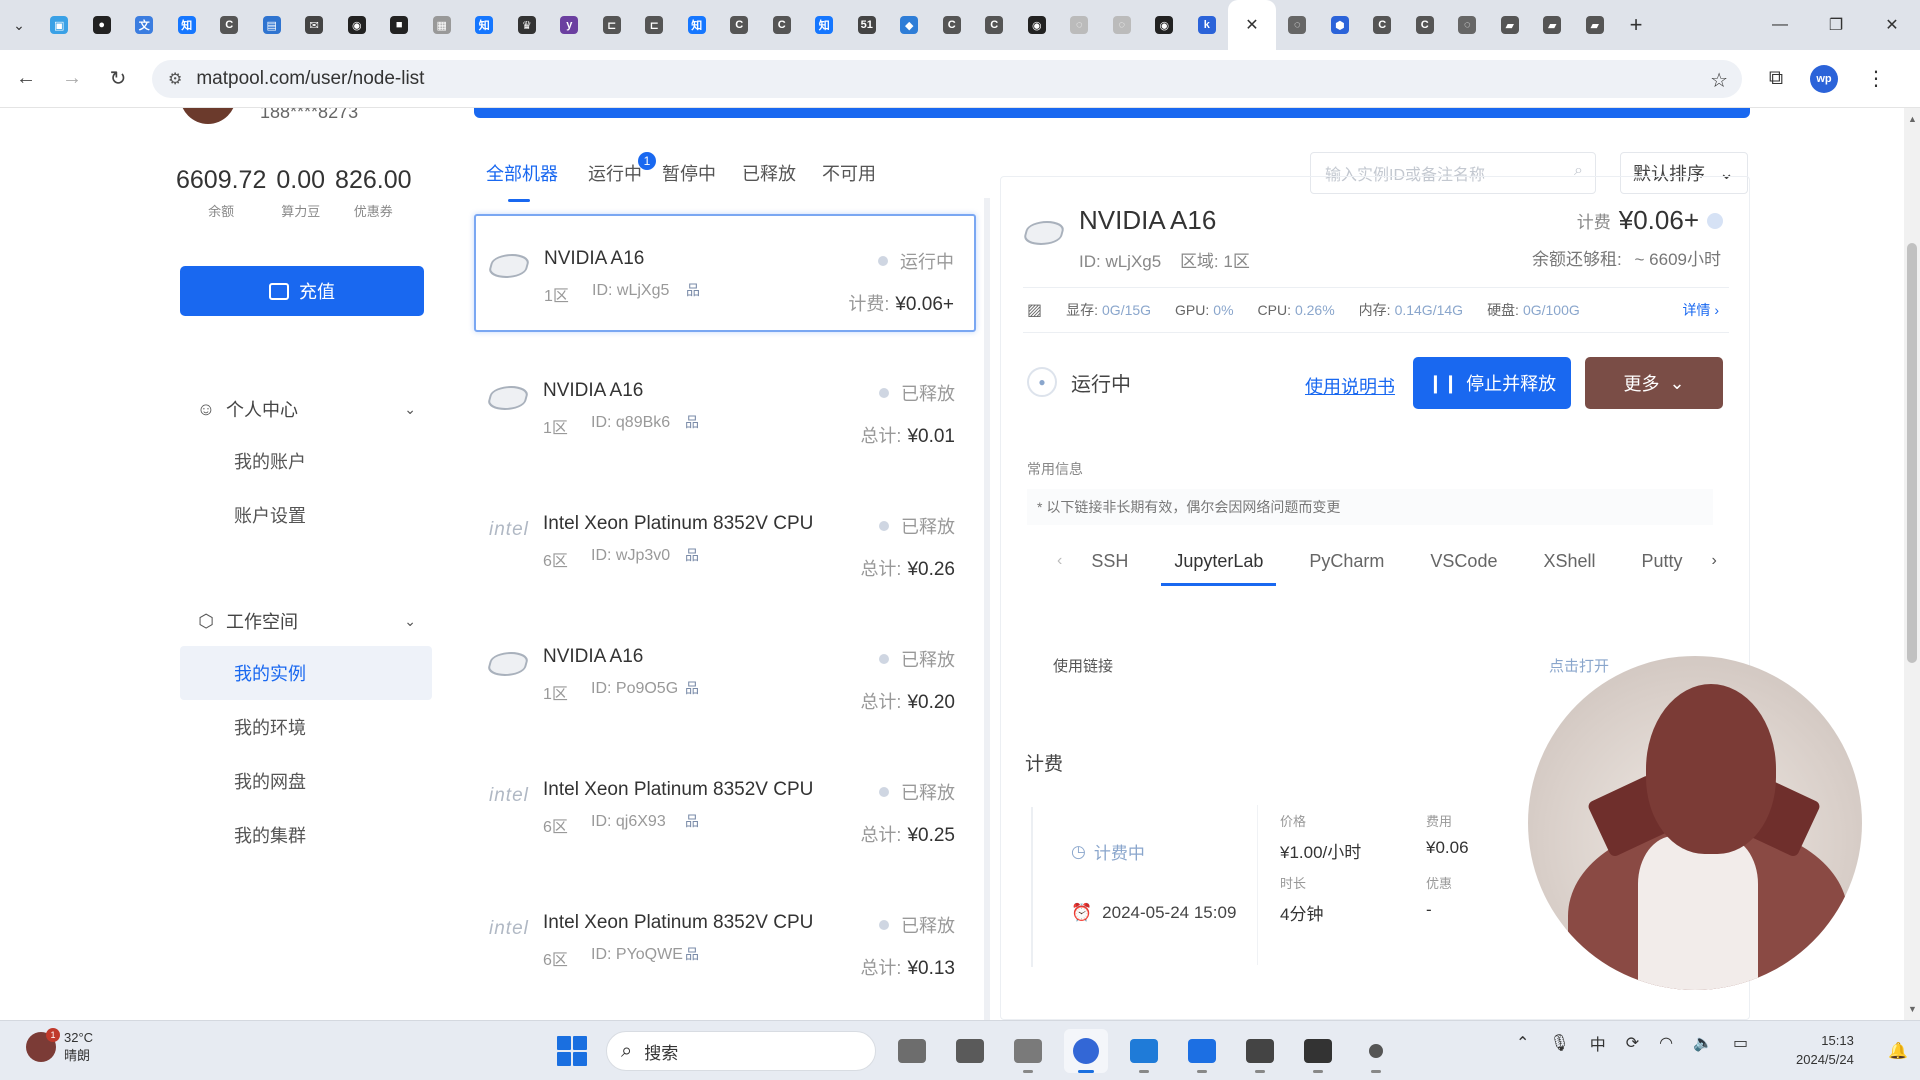 This screenshot has height=1080, width=1920. Describe the element at coordinates (306, 673) in the screenshot. I see `sidebar-item-my-instances: 我的实例` at that location.